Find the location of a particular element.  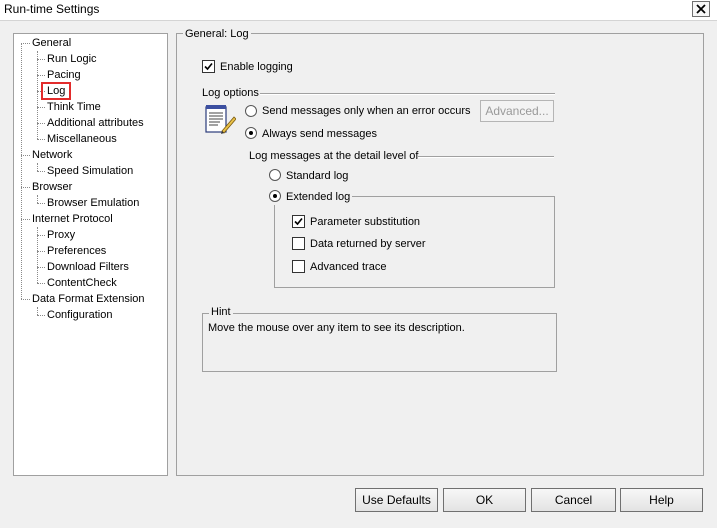

title-bar: Run-time Settings is located at coordinates (358, 10).